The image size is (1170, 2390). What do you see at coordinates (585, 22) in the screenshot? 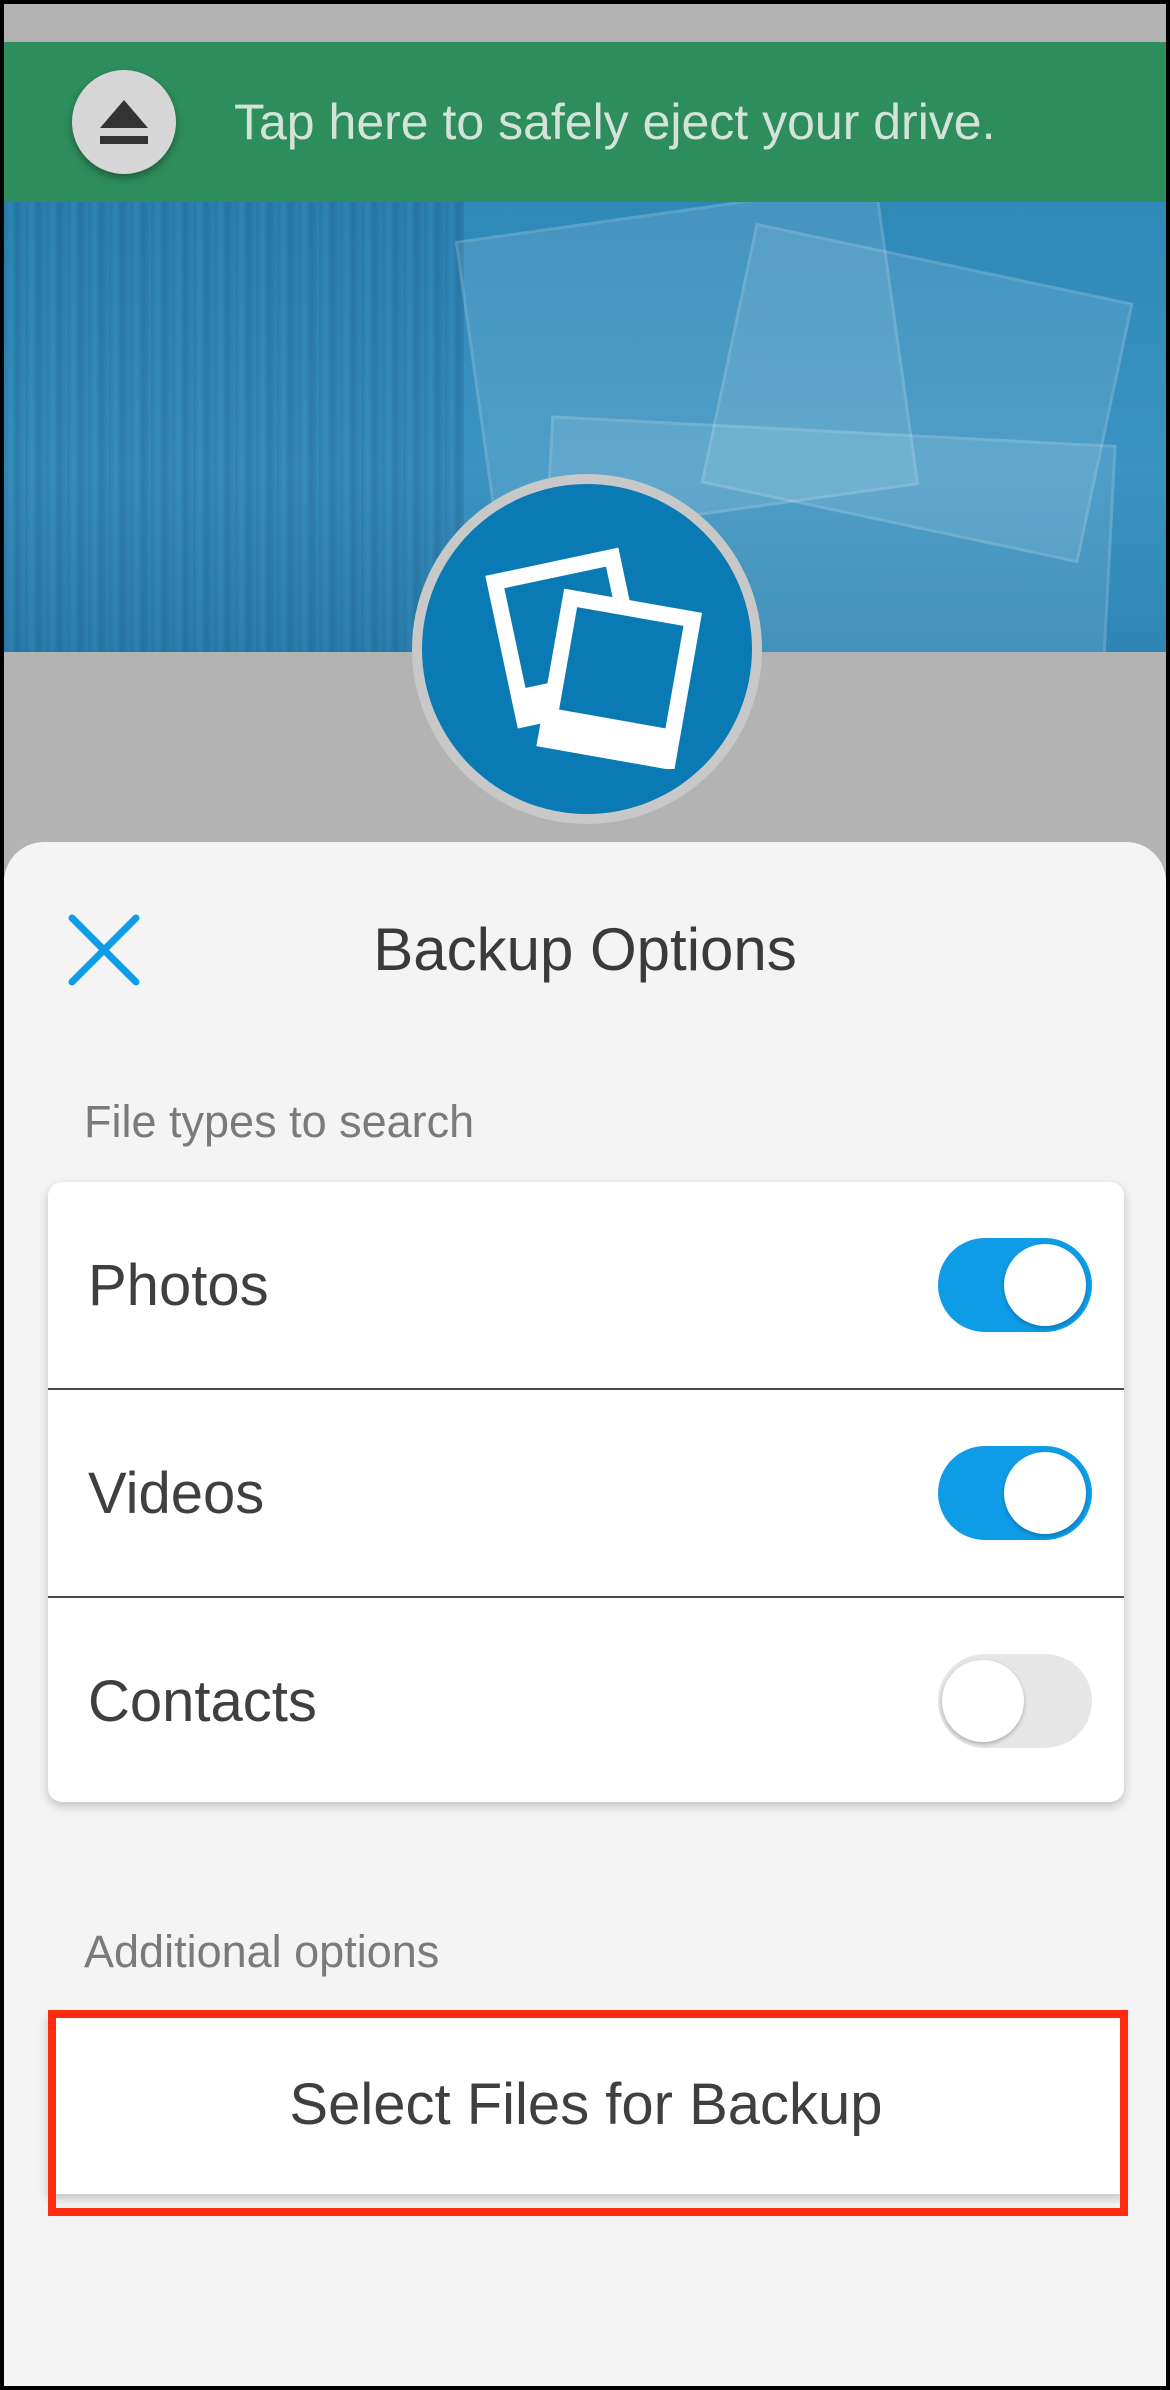
I see `status-strip` at bounding box center [585, 22].